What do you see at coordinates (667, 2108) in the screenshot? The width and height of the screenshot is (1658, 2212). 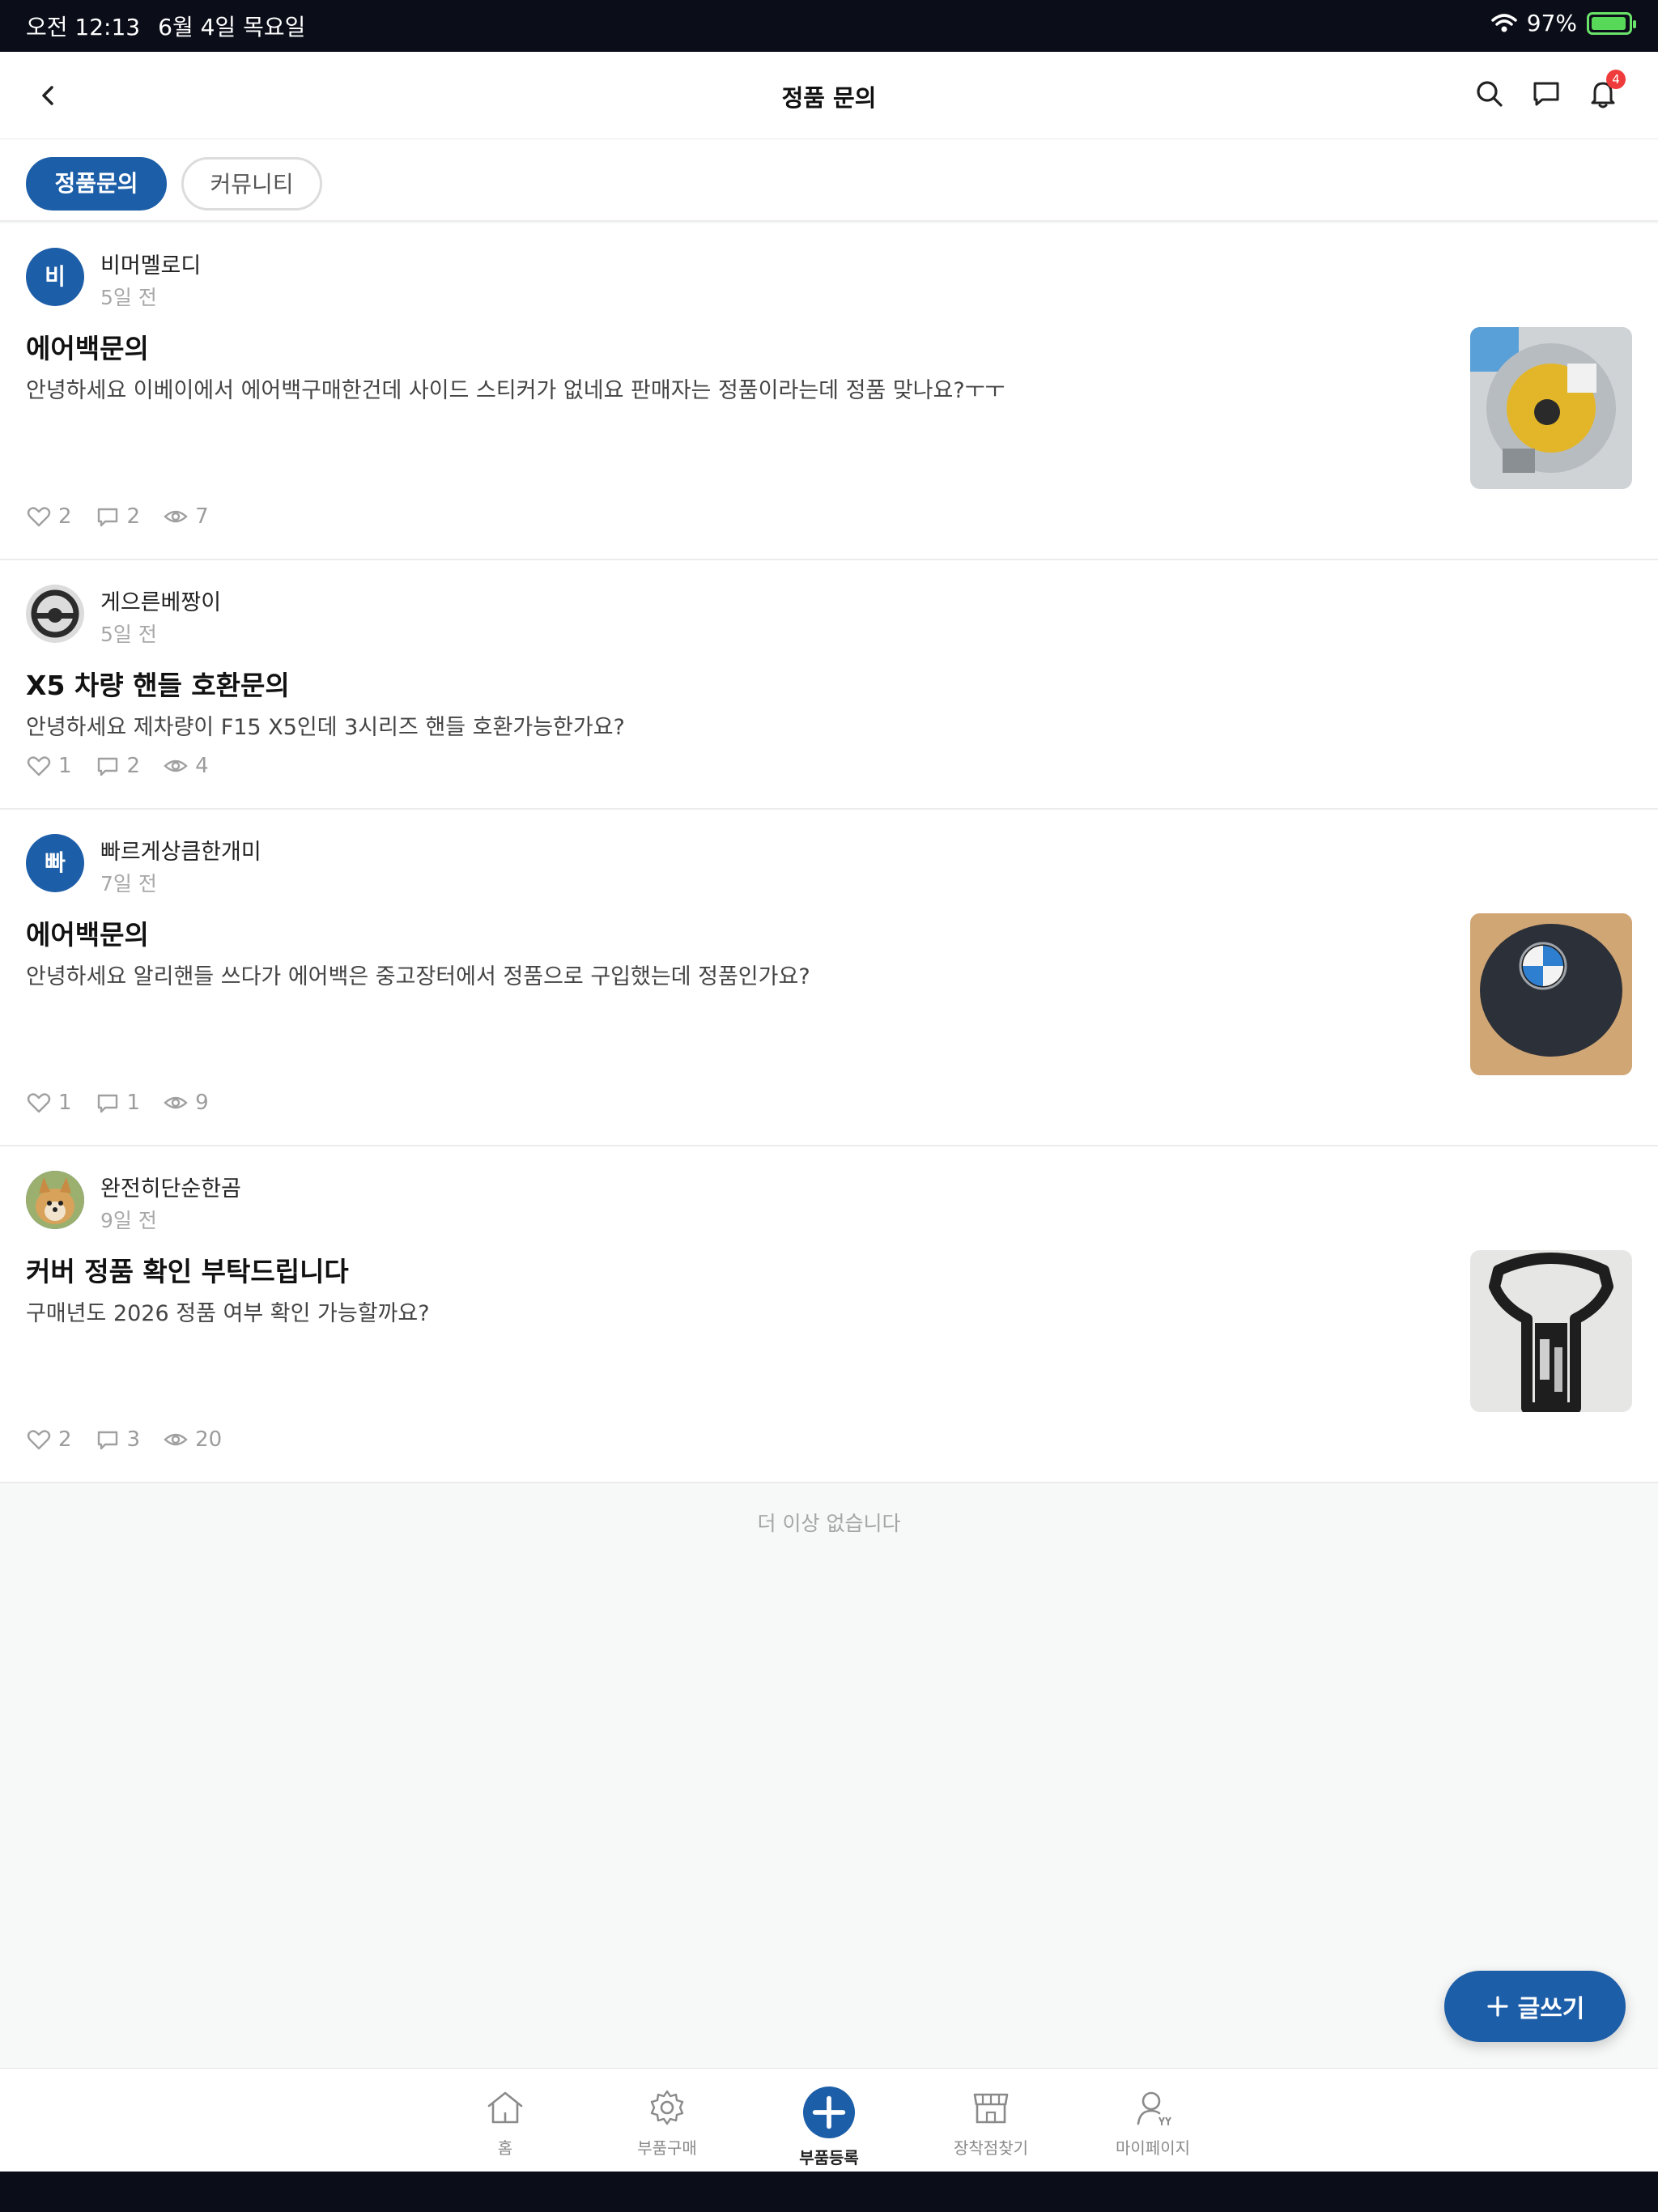 I see `gear-icon` at bounding box center [667, 2108].